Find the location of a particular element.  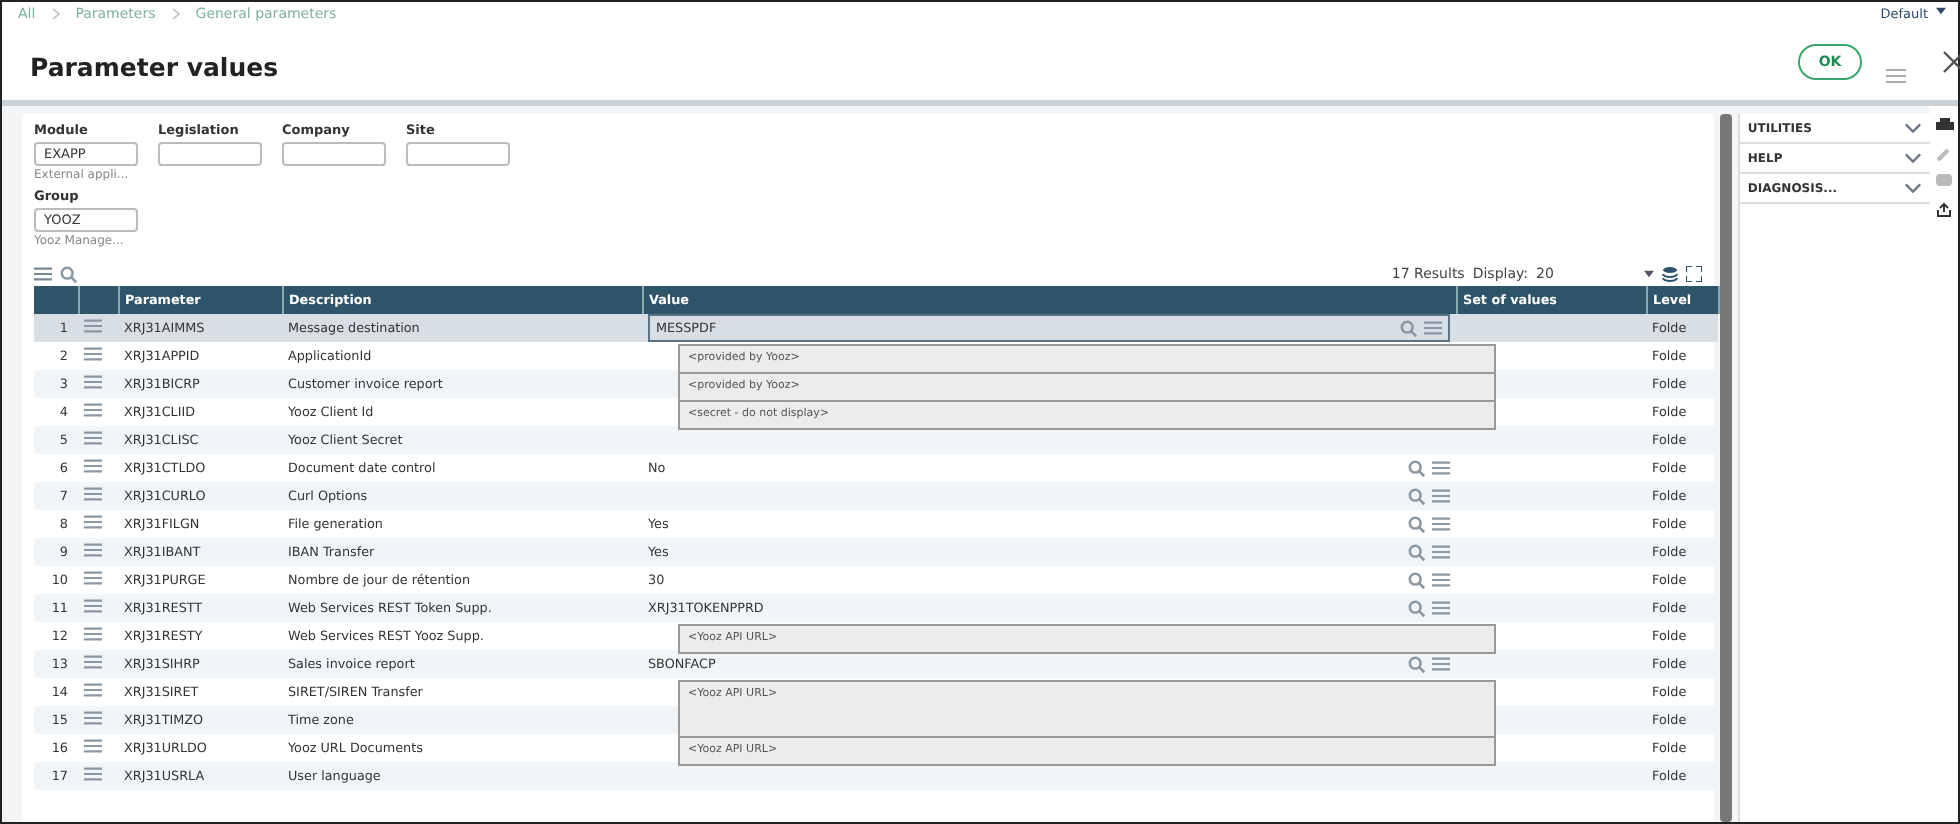

printer-icon is located at coordinates (1944, 126).